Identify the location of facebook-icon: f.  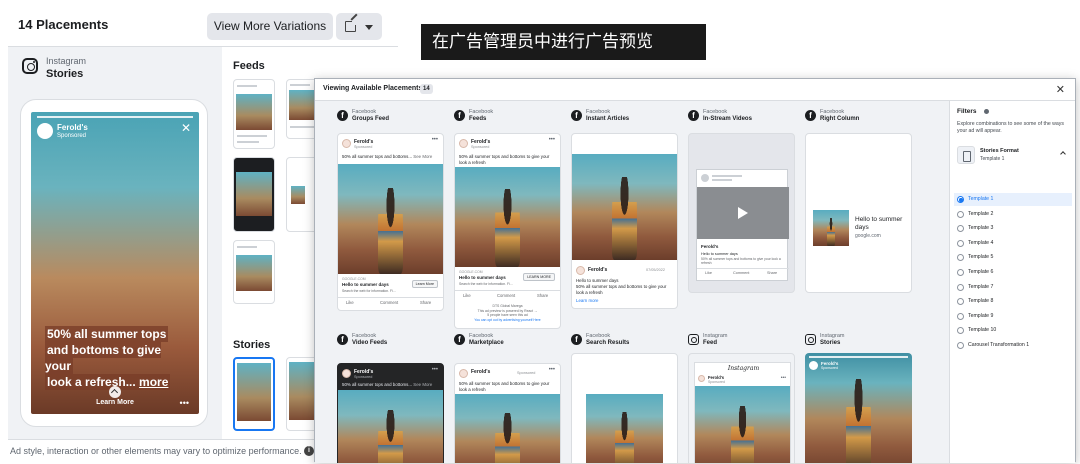
(342, 115).